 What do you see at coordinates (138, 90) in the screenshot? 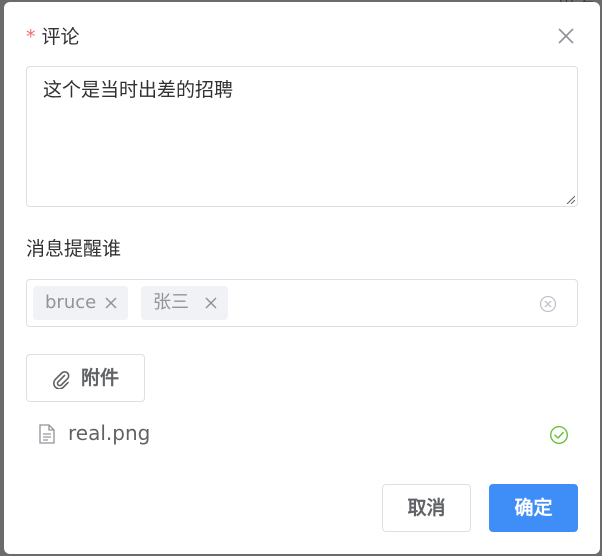
I see `comment-text: 这个是当时出差的招聘` at bounding box center [138, 90].